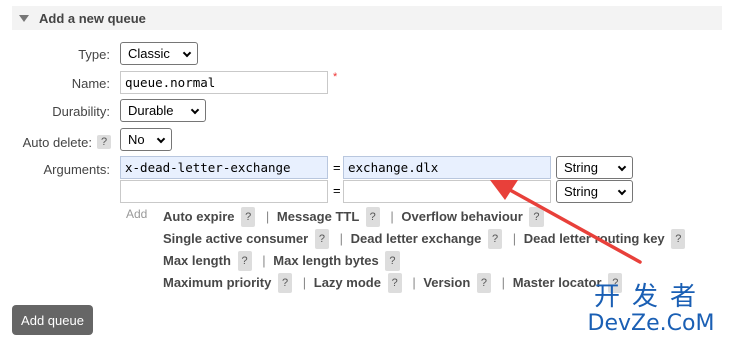  What do you see at coordinates (52, 320) in the screenshot?
I see `add-queue-button: Add queue` at bounding box center [52, 320].